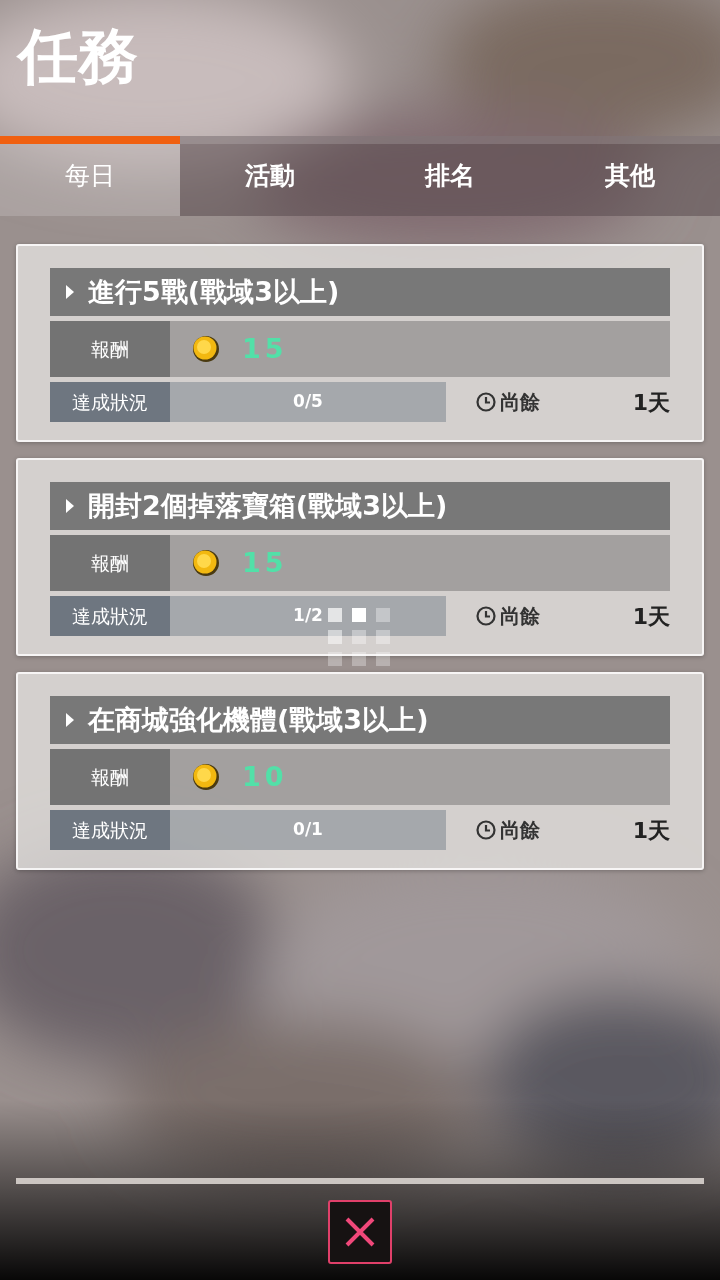  I want to click on reward-amount: 10, so click(265, 776).